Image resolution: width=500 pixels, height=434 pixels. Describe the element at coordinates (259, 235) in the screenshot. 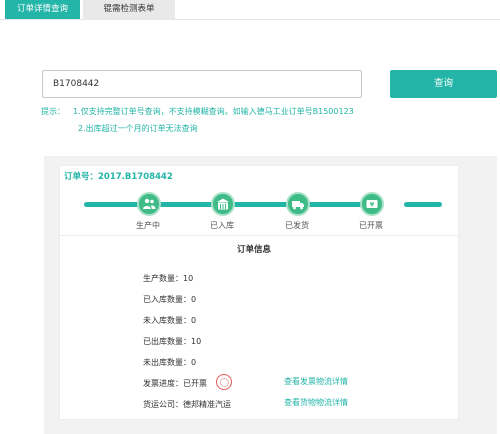

I see `card-divider` at that location.